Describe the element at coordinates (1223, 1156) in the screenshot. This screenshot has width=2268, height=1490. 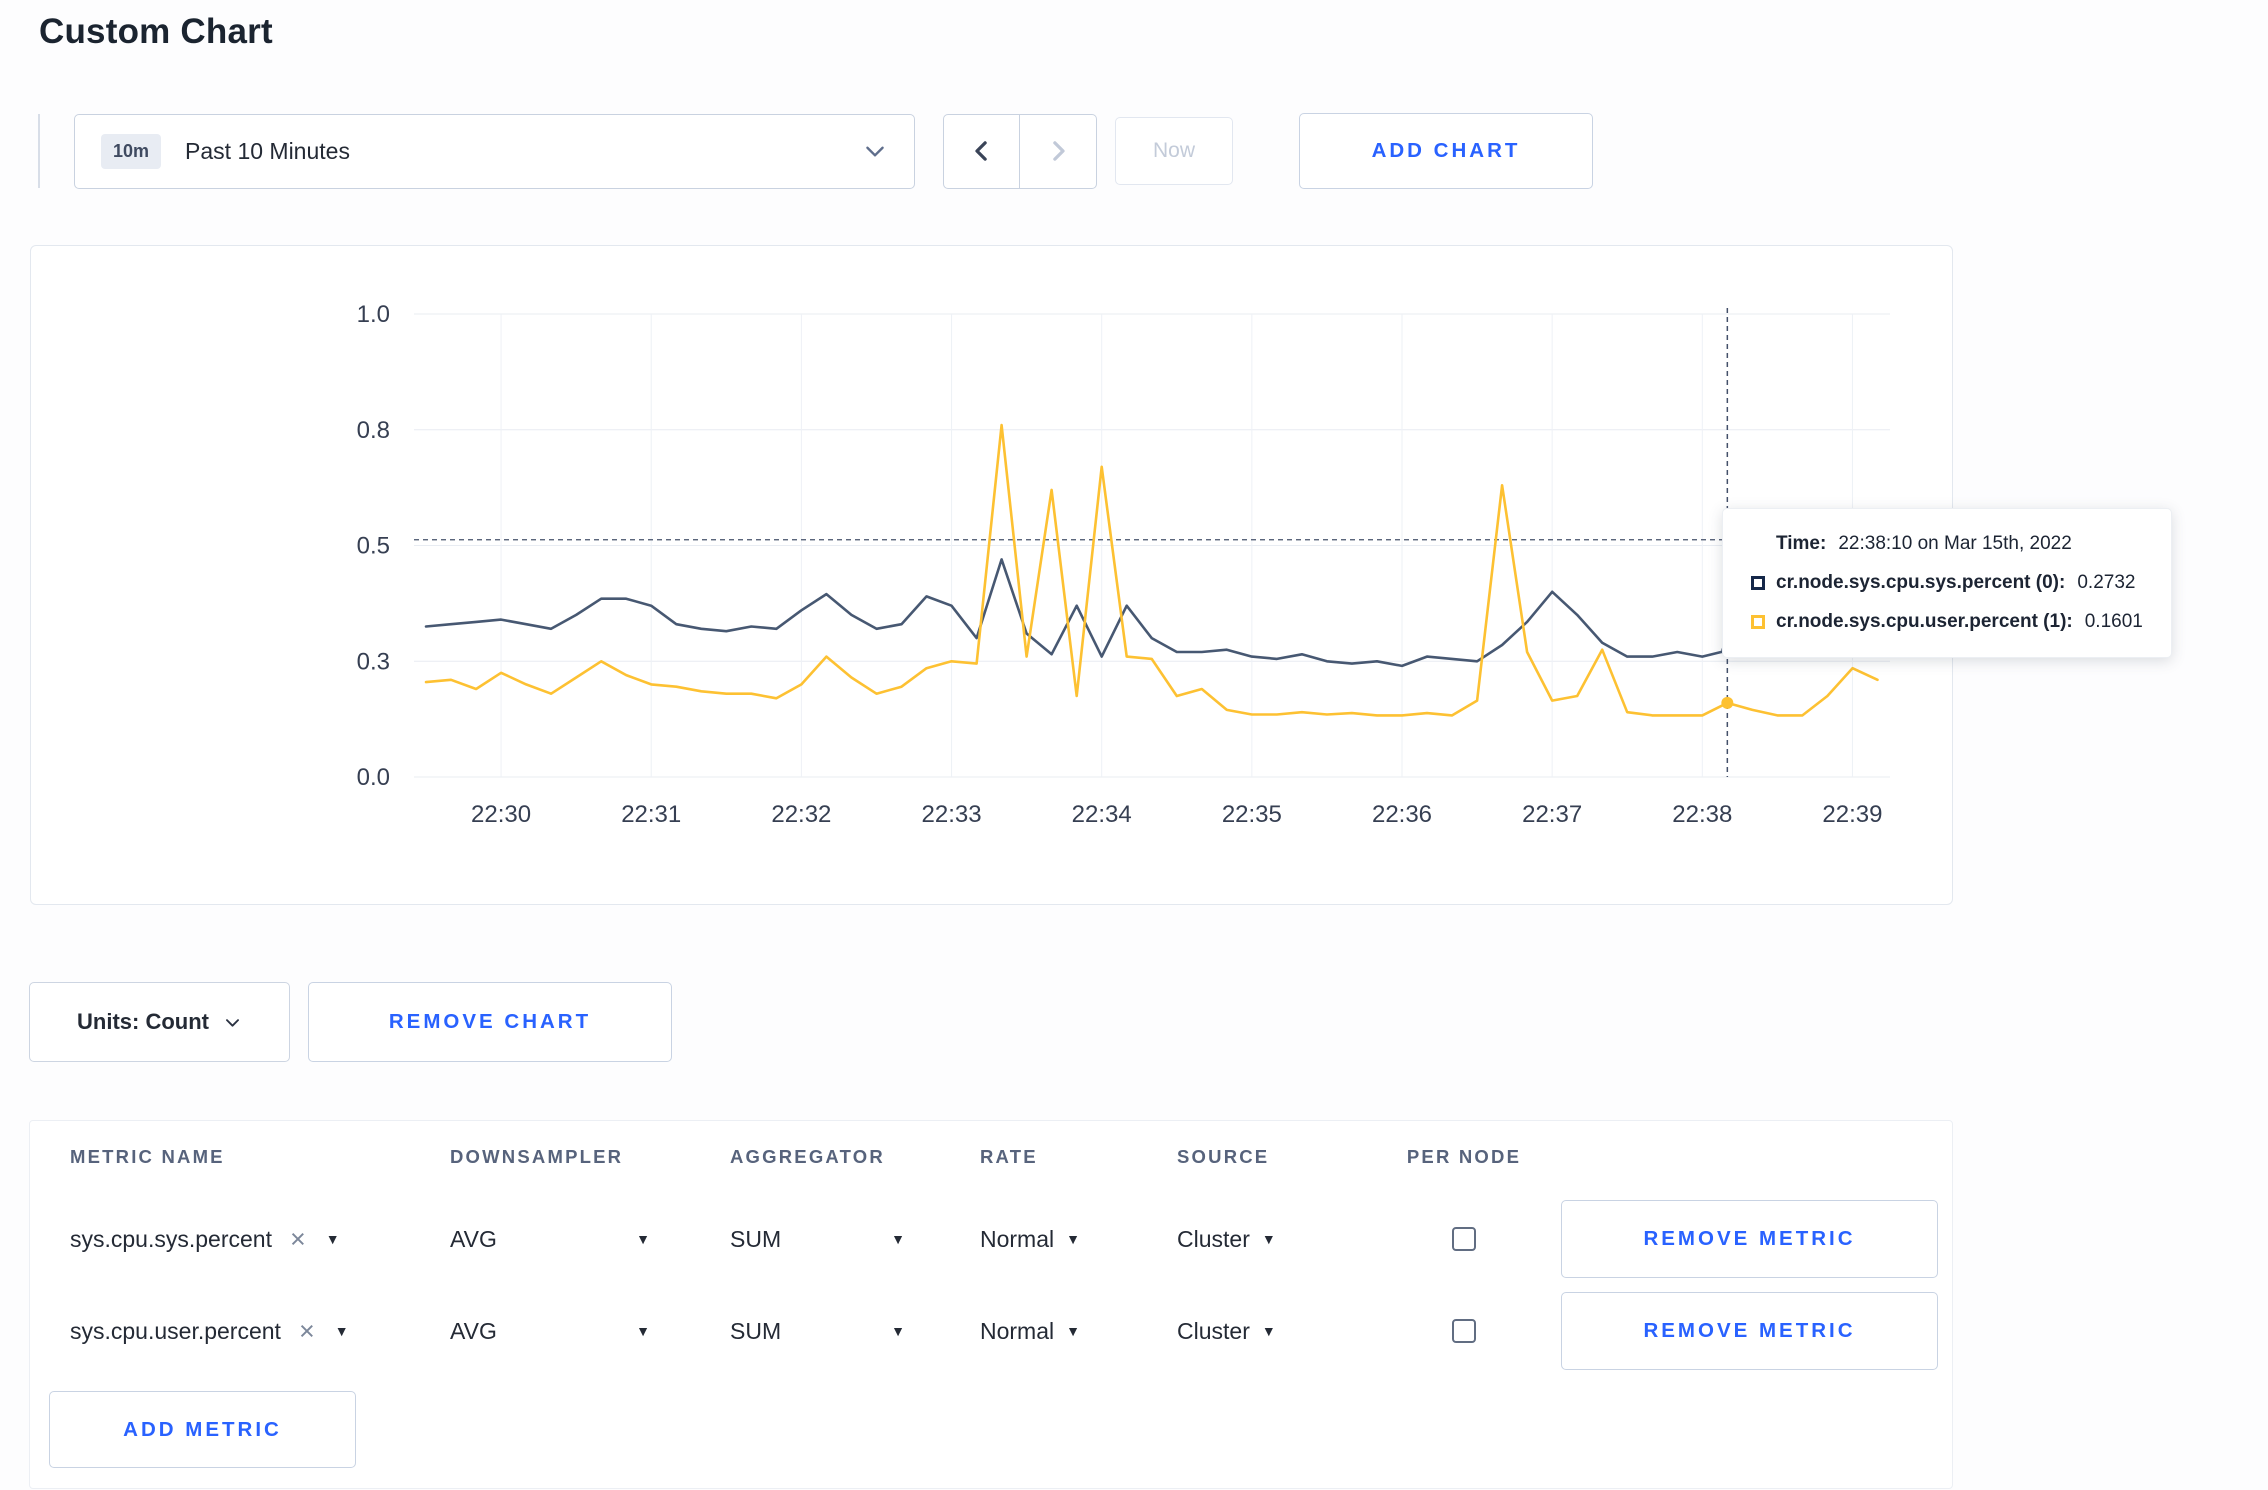
I see `column-header-source: SOURCE` at that location.